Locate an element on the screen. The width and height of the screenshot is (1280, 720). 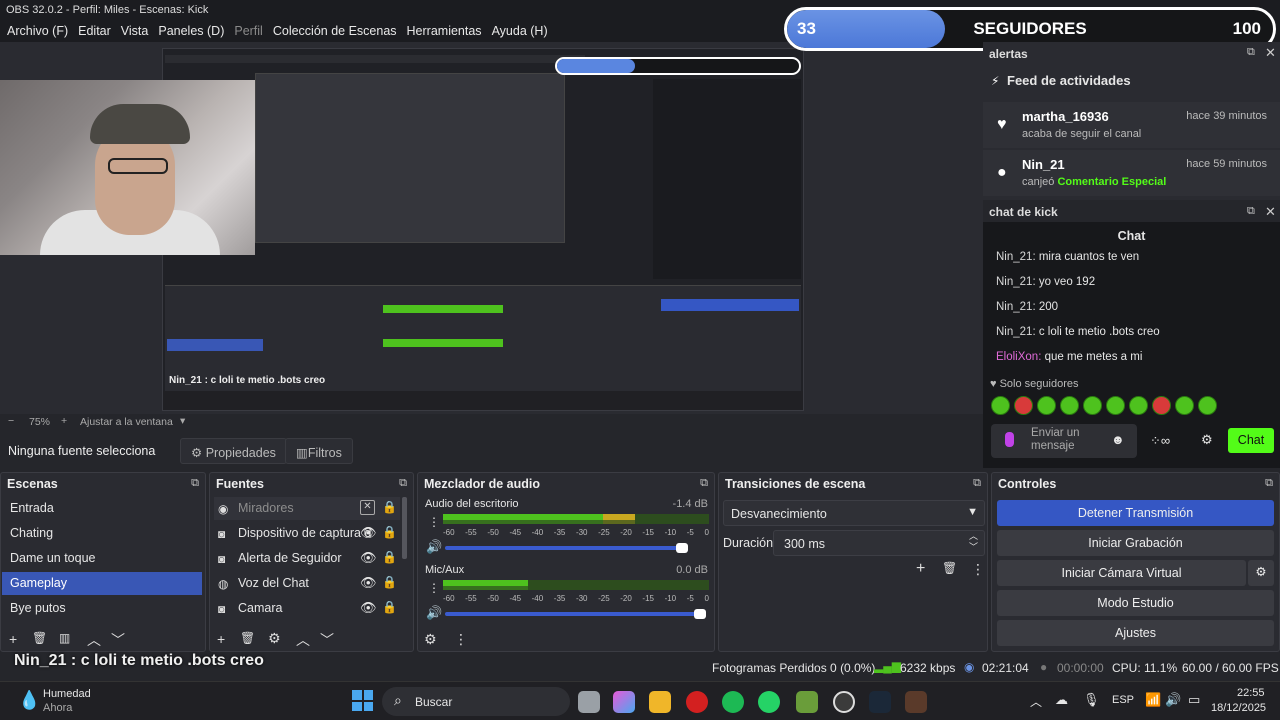
emoji-icon: ☻ is located at coordinates (1118, 439).